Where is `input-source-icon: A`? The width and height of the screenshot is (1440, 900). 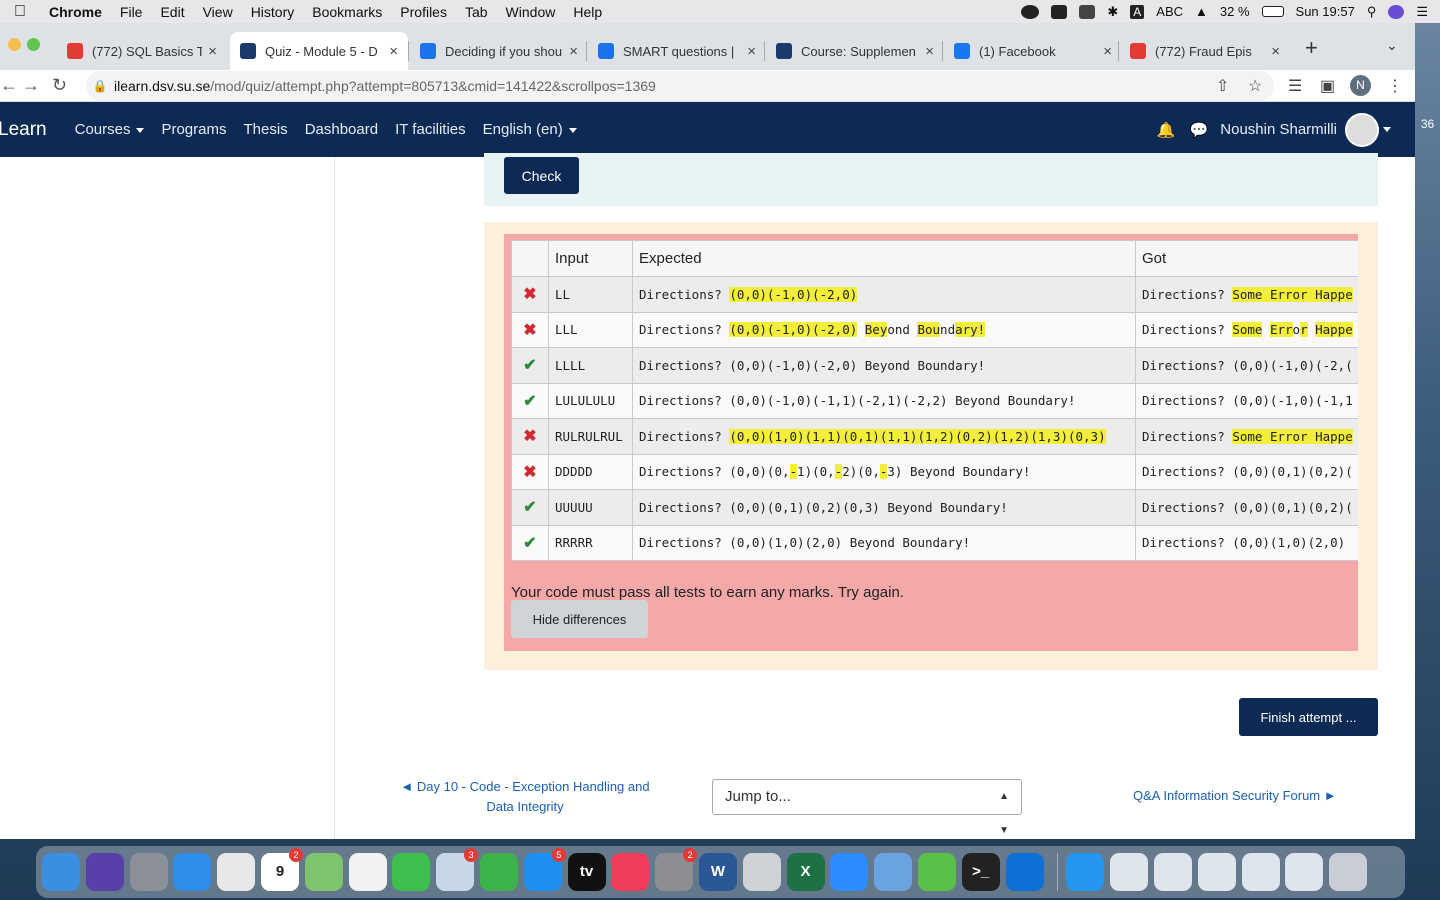 input-source-icon: A is located at coordinates (1137, 11).